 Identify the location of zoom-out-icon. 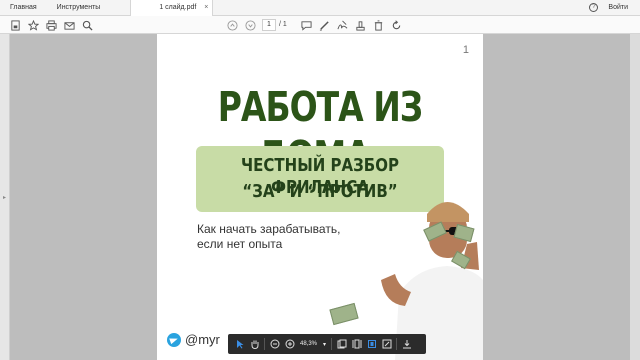
(274, 344).